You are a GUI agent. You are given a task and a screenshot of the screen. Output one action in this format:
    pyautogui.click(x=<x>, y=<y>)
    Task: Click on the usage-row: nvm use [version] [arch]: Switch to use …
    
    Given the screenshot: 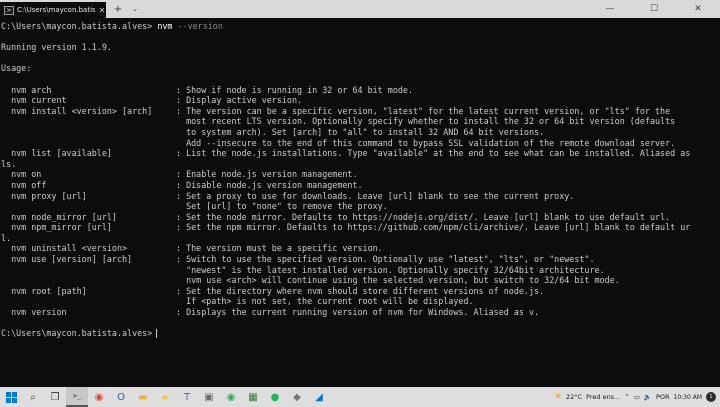 What is the action you would take?
    pyautogui.click(x=360, y=259)
    